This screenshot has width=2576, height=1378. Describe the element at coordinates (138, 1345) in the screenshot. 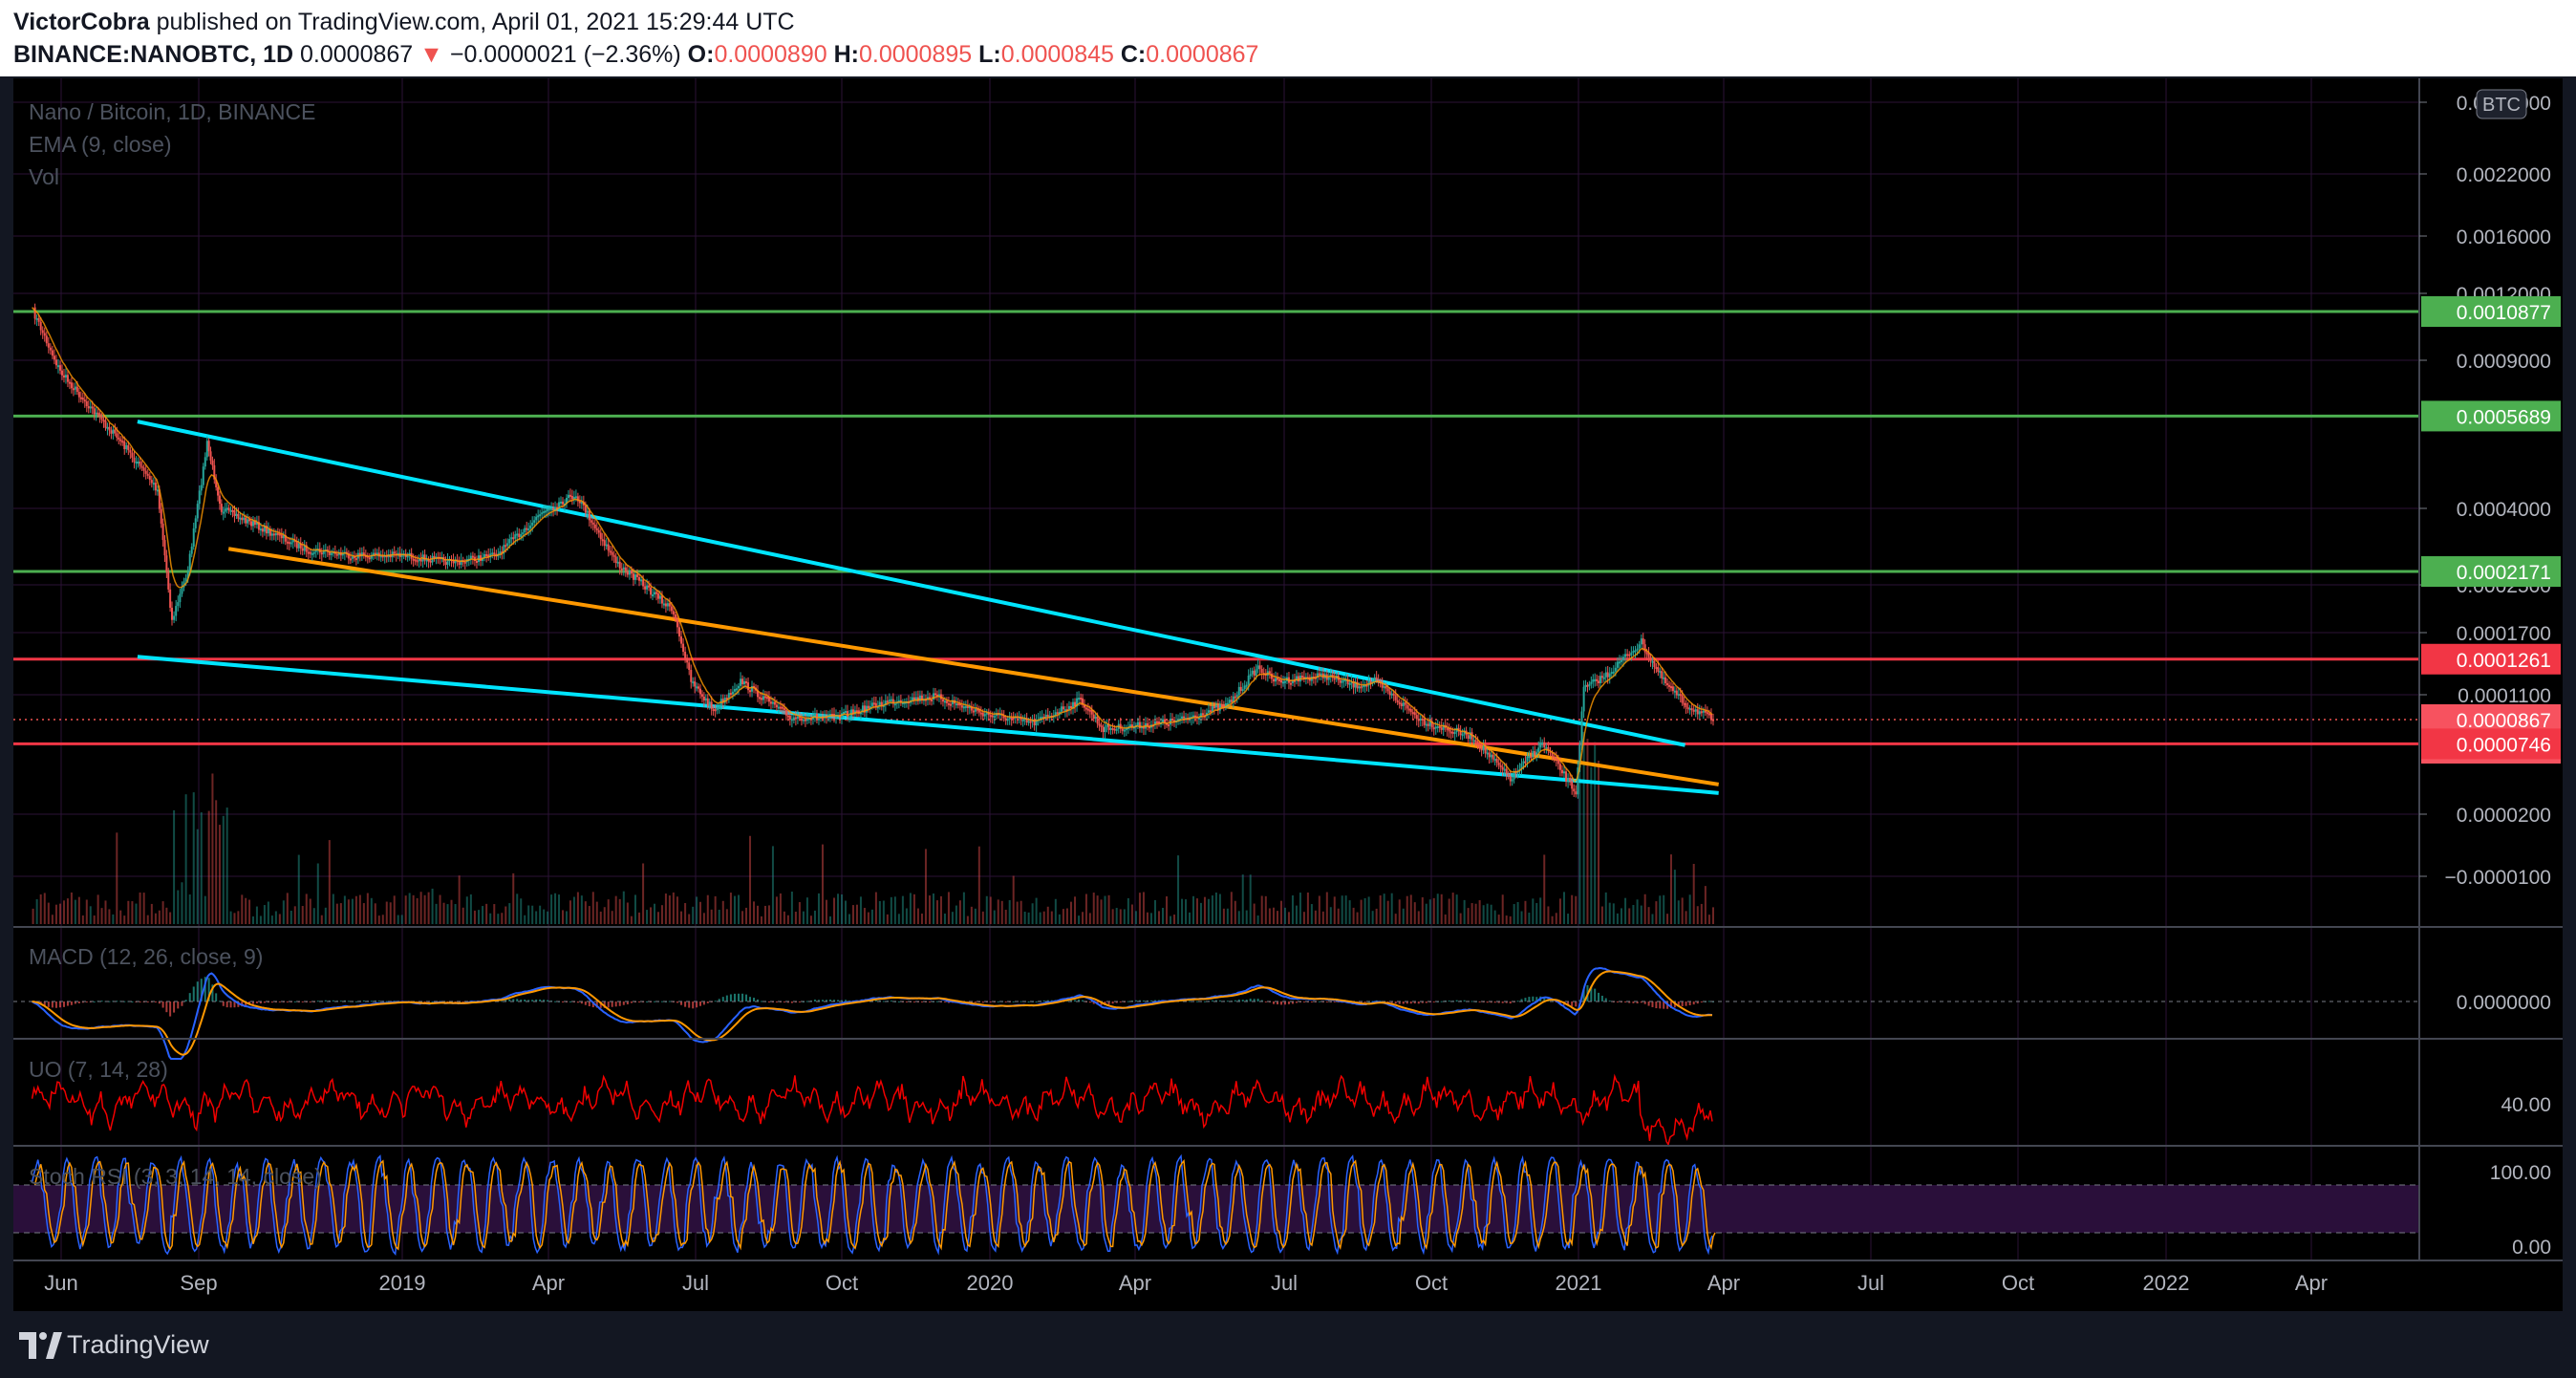

I see `tradingview-brand: TradingView` at that location.